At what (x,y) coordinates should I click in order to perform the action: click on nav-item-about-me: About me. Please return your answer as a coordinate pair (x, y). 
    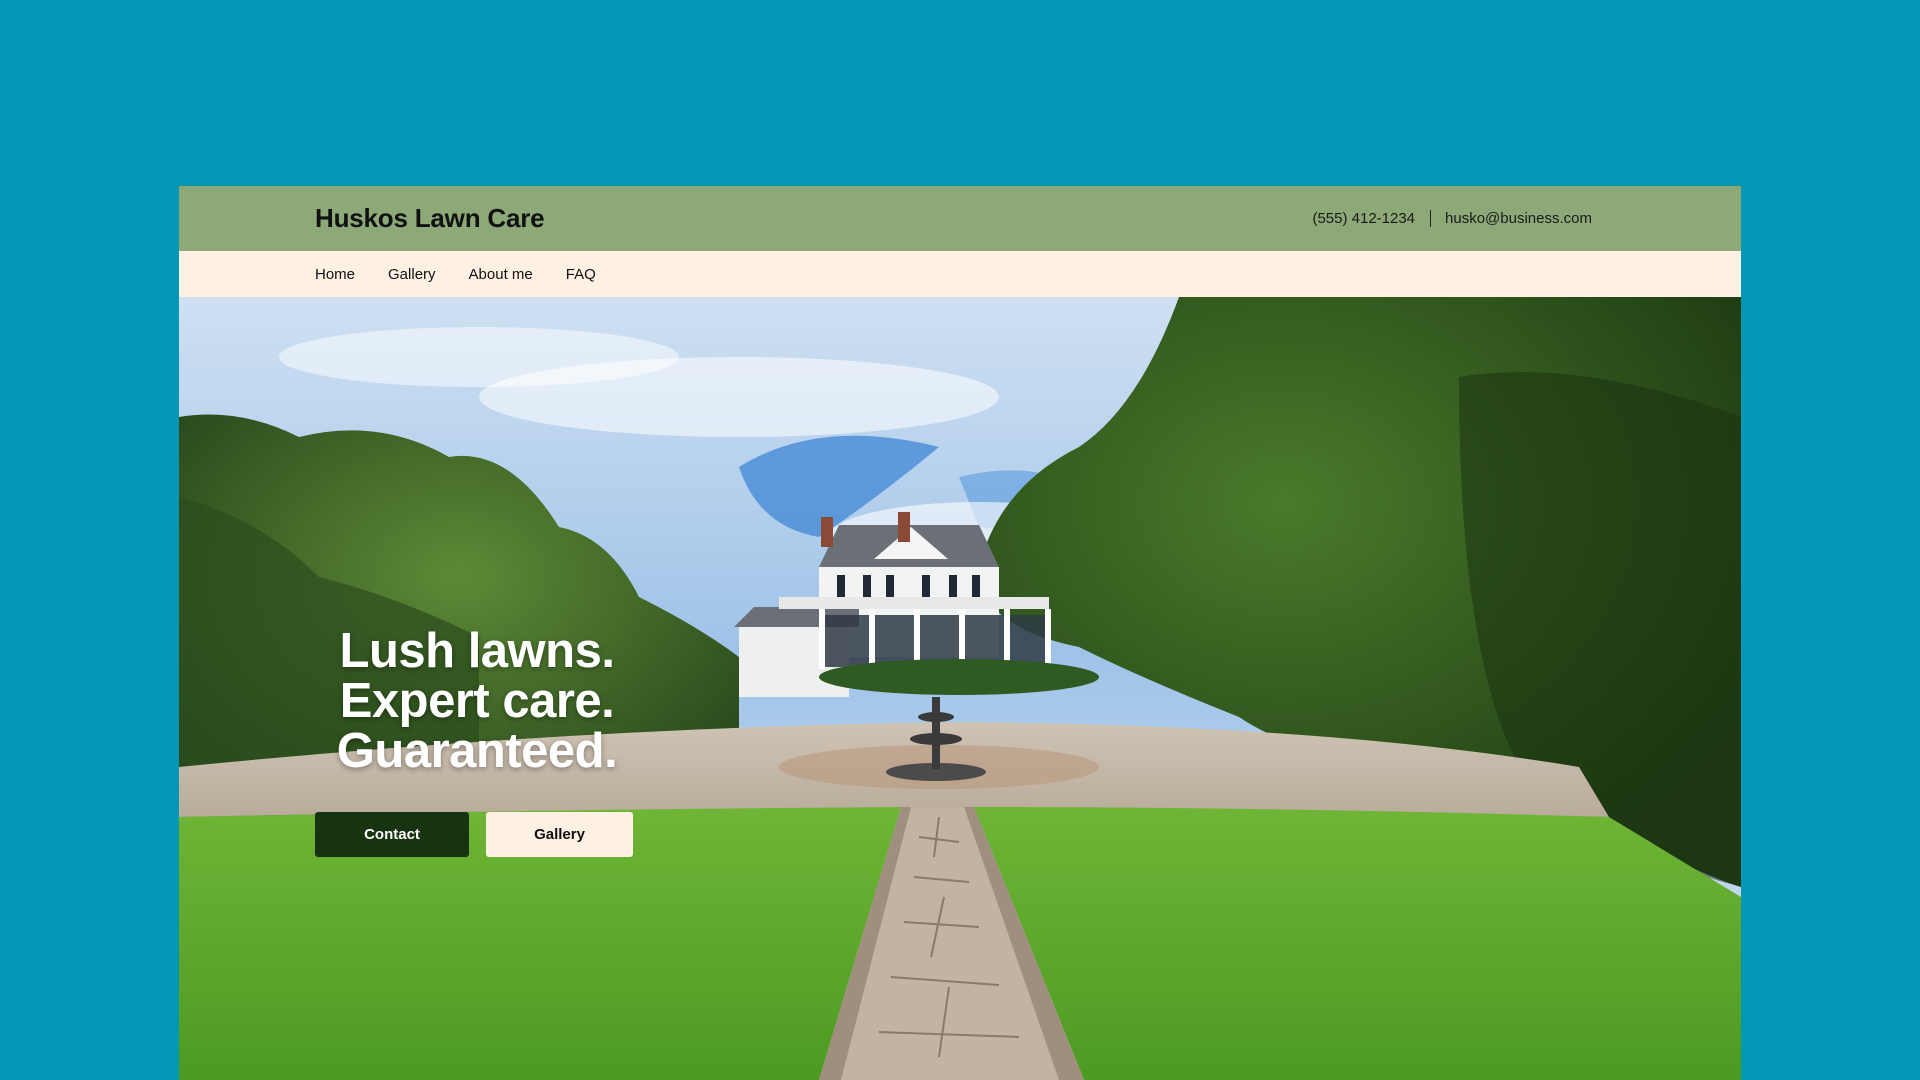
    Looking at the image, I should click on (501, 274).